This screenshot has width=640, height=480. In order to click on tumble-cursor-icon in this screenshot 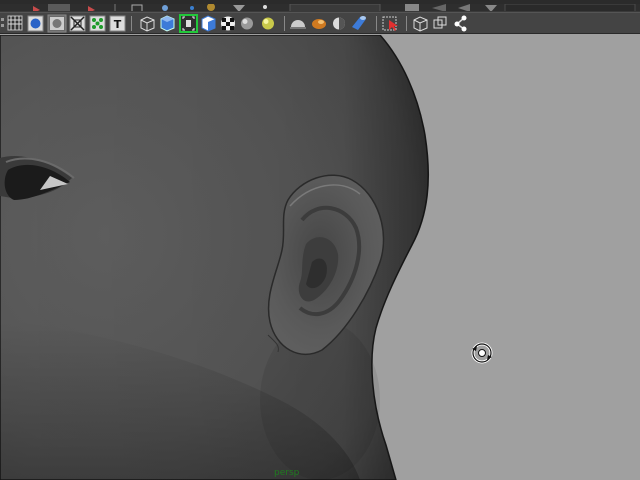, I will do `click(482, 353)`.